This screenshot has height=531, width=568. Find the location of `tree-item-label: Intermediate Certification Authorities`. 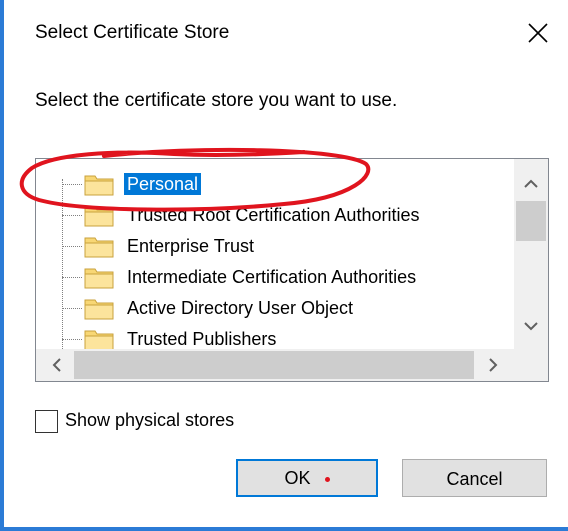

tree-item-label: Intermediate Certification Authorities is located at coordinates (272, 277).